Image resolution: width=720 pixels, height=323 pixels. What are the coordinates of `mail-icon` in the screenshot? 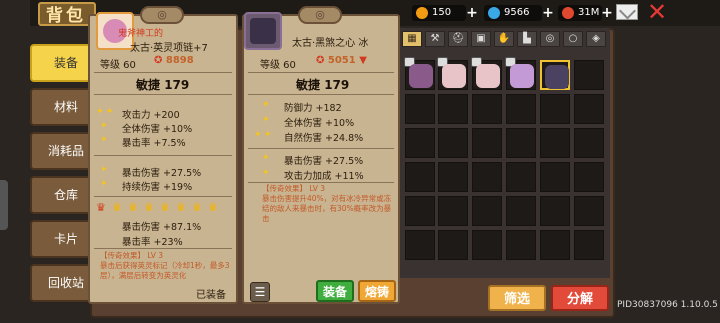 It's located at (627, 12).